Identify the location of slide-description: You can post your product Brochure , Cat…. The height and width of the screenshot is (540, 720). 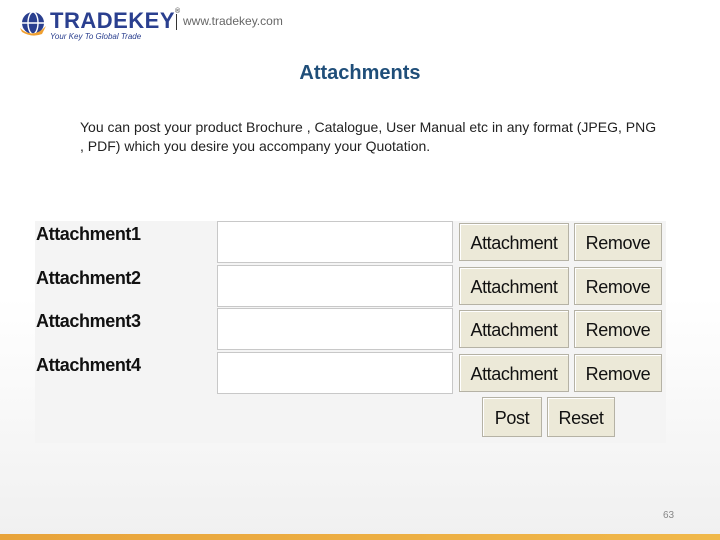
(368, 136).